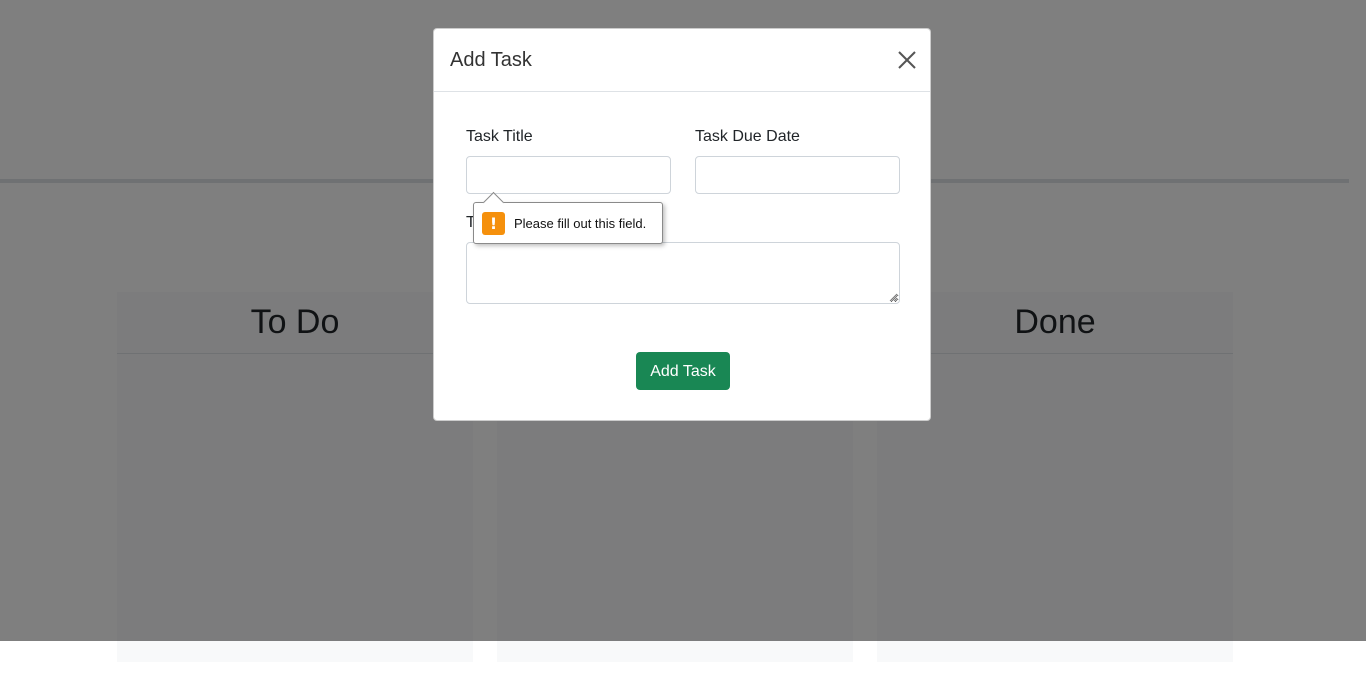 Image resolution: width=1366 pixels, height=678 pixels. What do you see at coordinates (499, 136) in the screenshot?
I see `task-title-label: Task Title` at bounding box center [499, 136].